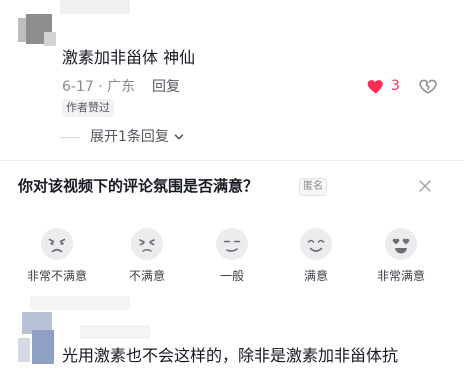 The height and width of the screenshot is (380, 464). What do you see at coordinates (129, 57) in the screenshot?
I see `comment-text: 激素加非甾体 神仙` at bounding box center [129, 57].